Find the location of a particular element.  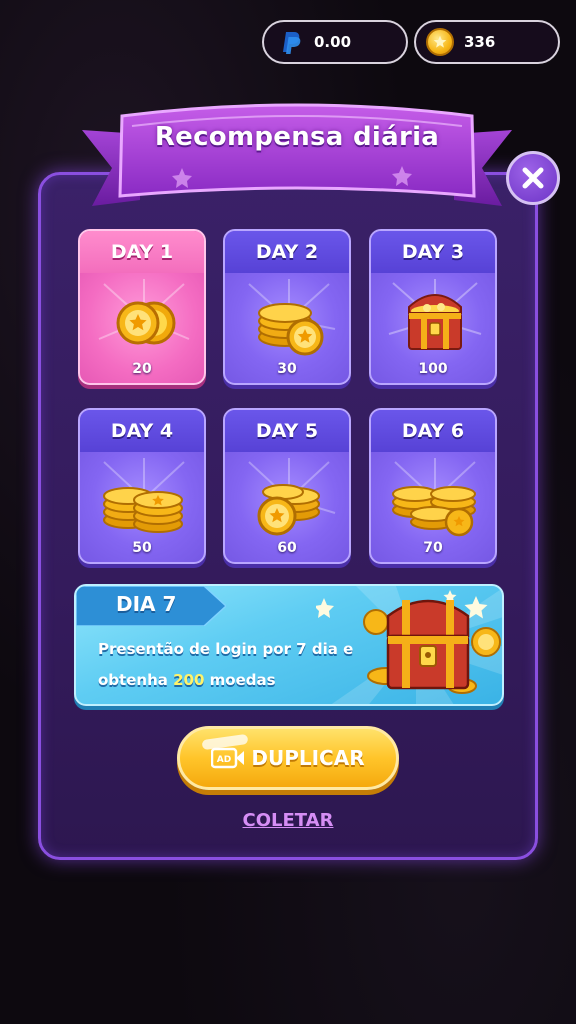

day-card-label: DAY 5 is located at coordinates (287, 431).